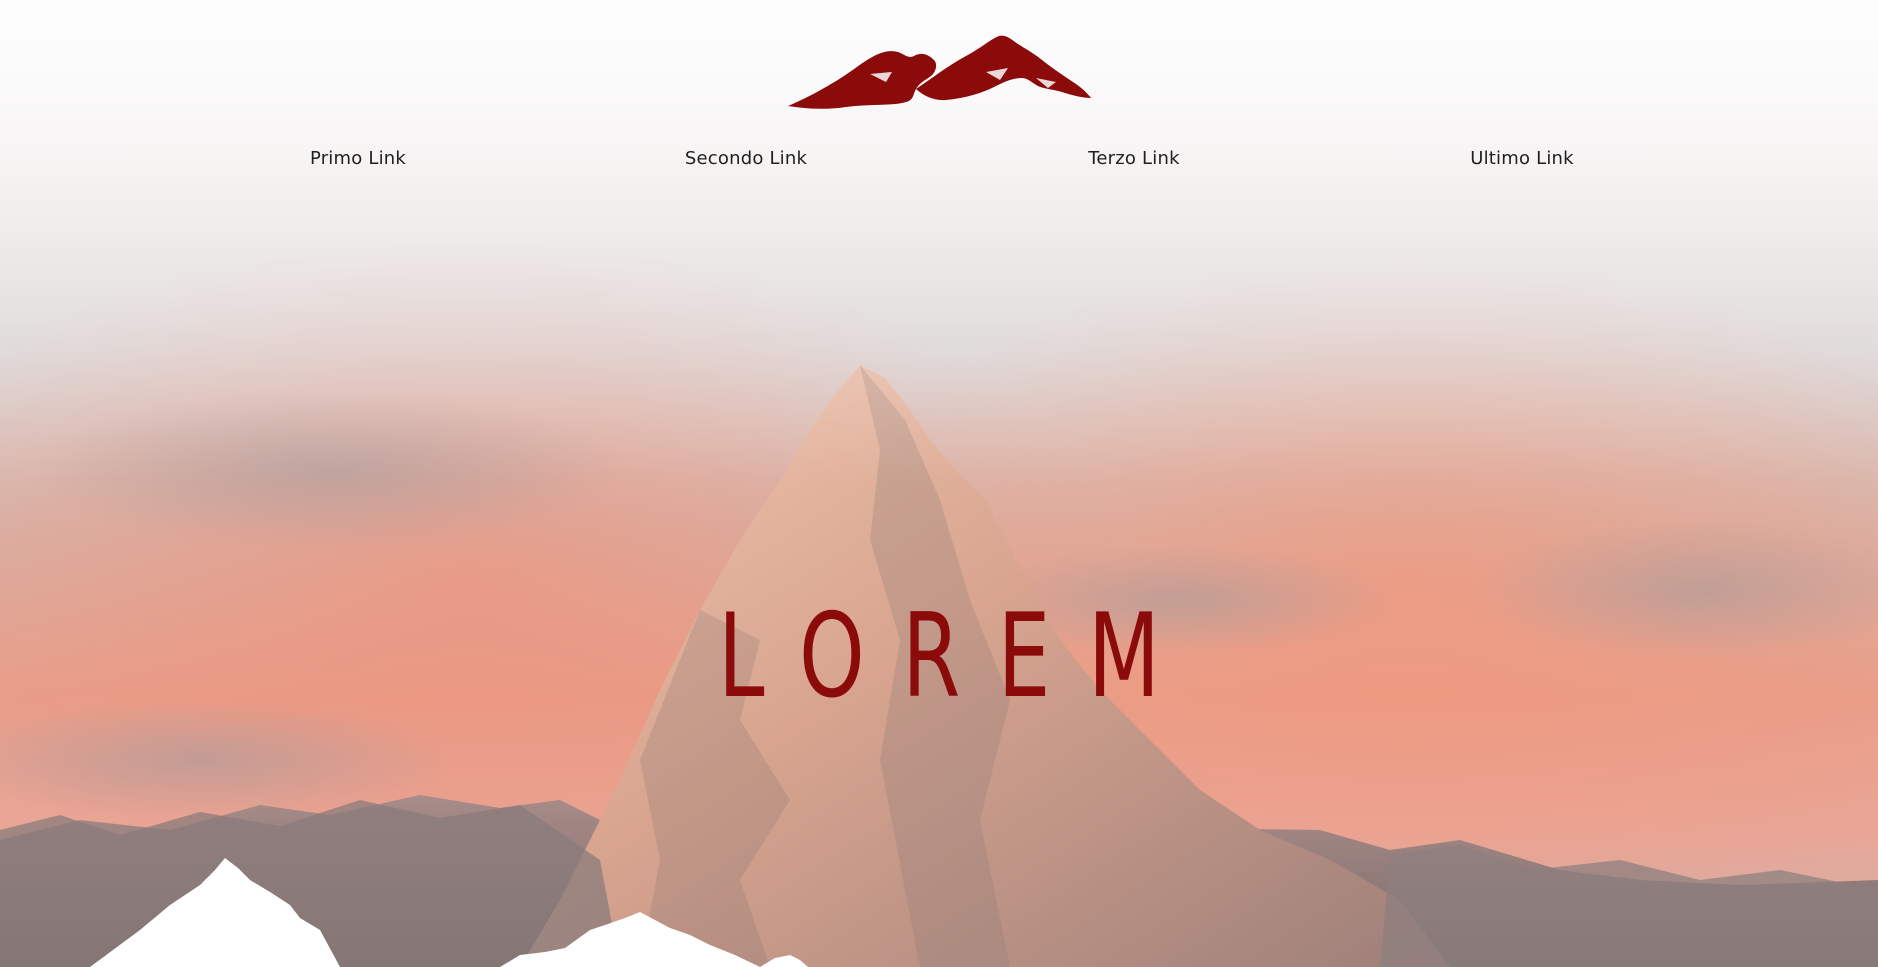  I want to click on mountains-logo-icon, so click(939, 72).